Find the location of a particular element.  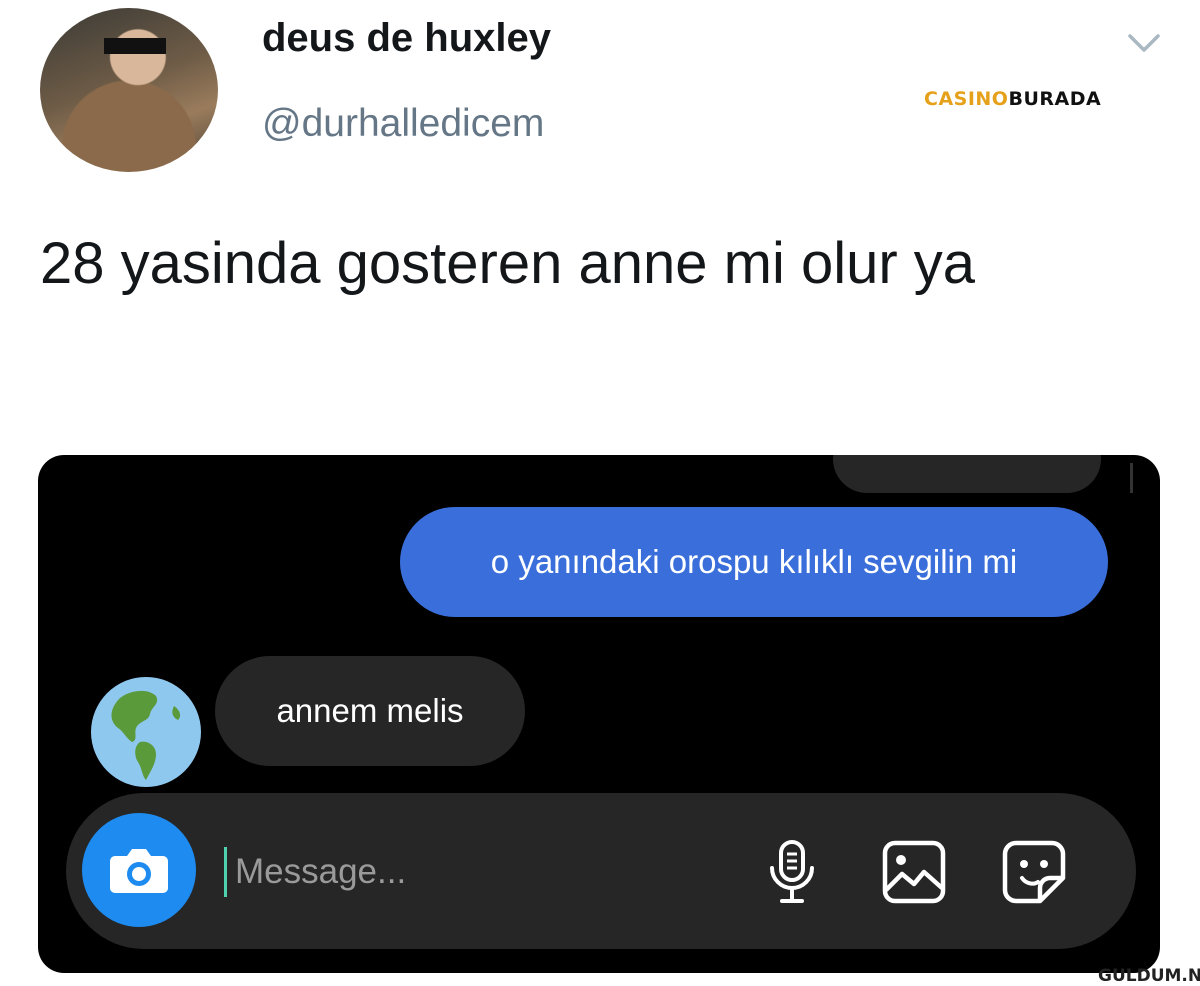

tweet-text: 28 yasinda gosteren anne mi olur ya is located at coordinates (508, 263).